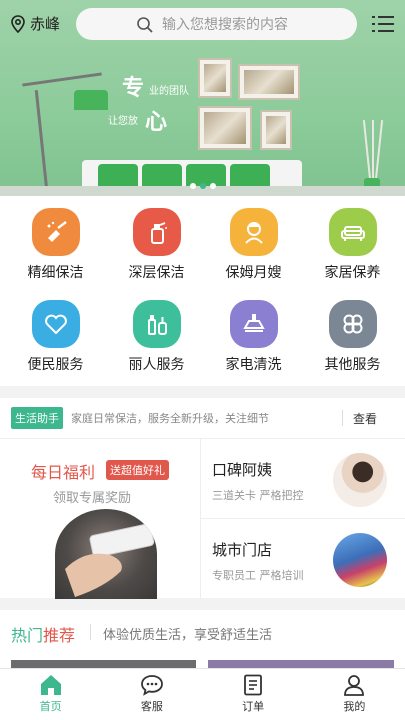 This screenshot has width=405, height=720. What do you see at coordinates (55, 273) in the screenshot?
I see `service-label: 精细保洁` at bounding box center [55, 273].